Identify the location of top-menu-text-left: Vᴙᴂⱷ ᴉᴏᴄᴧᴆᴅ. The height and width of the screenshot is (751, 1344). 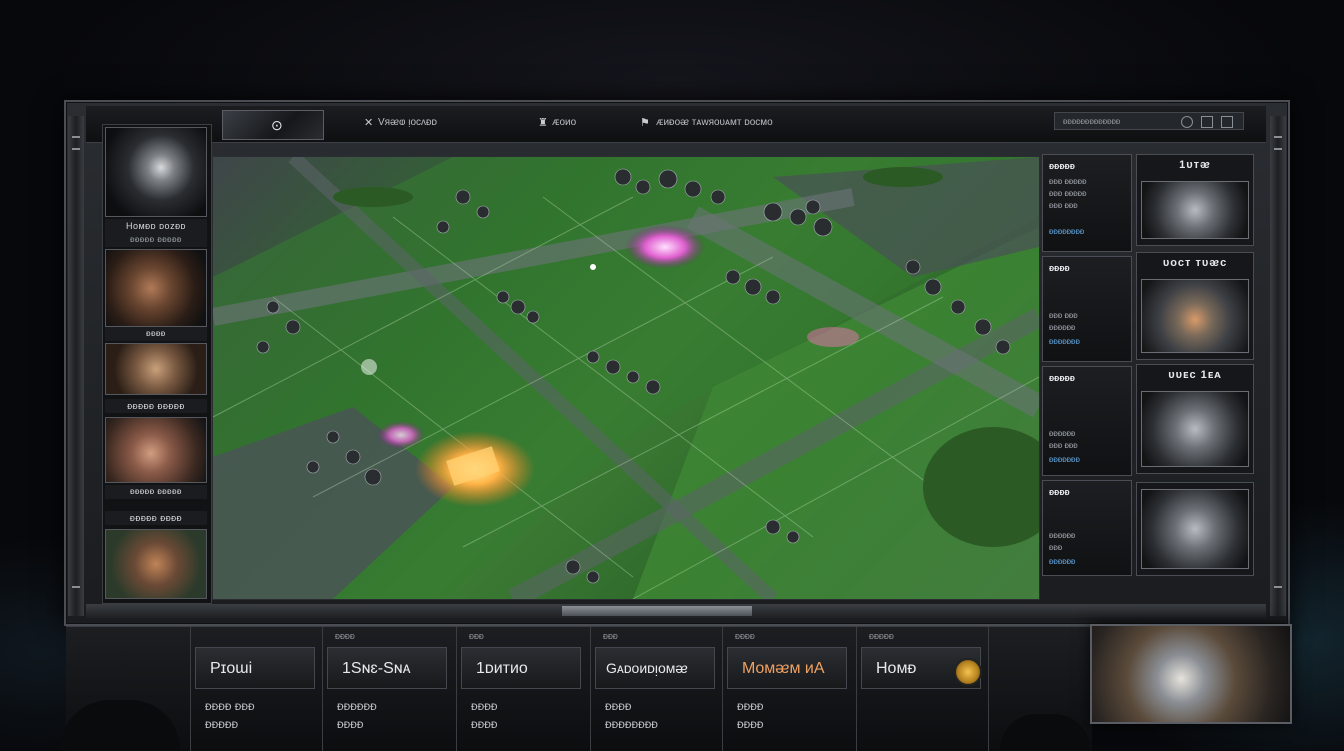
(407, 122).